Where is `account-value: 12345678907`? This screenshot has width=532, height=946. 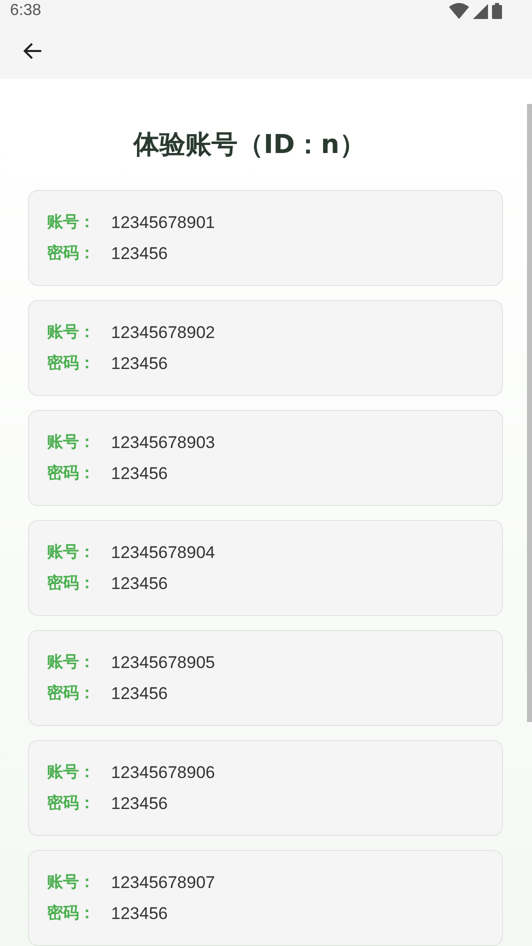
account-value: 12345678907 is located at coordinates (163, 882).